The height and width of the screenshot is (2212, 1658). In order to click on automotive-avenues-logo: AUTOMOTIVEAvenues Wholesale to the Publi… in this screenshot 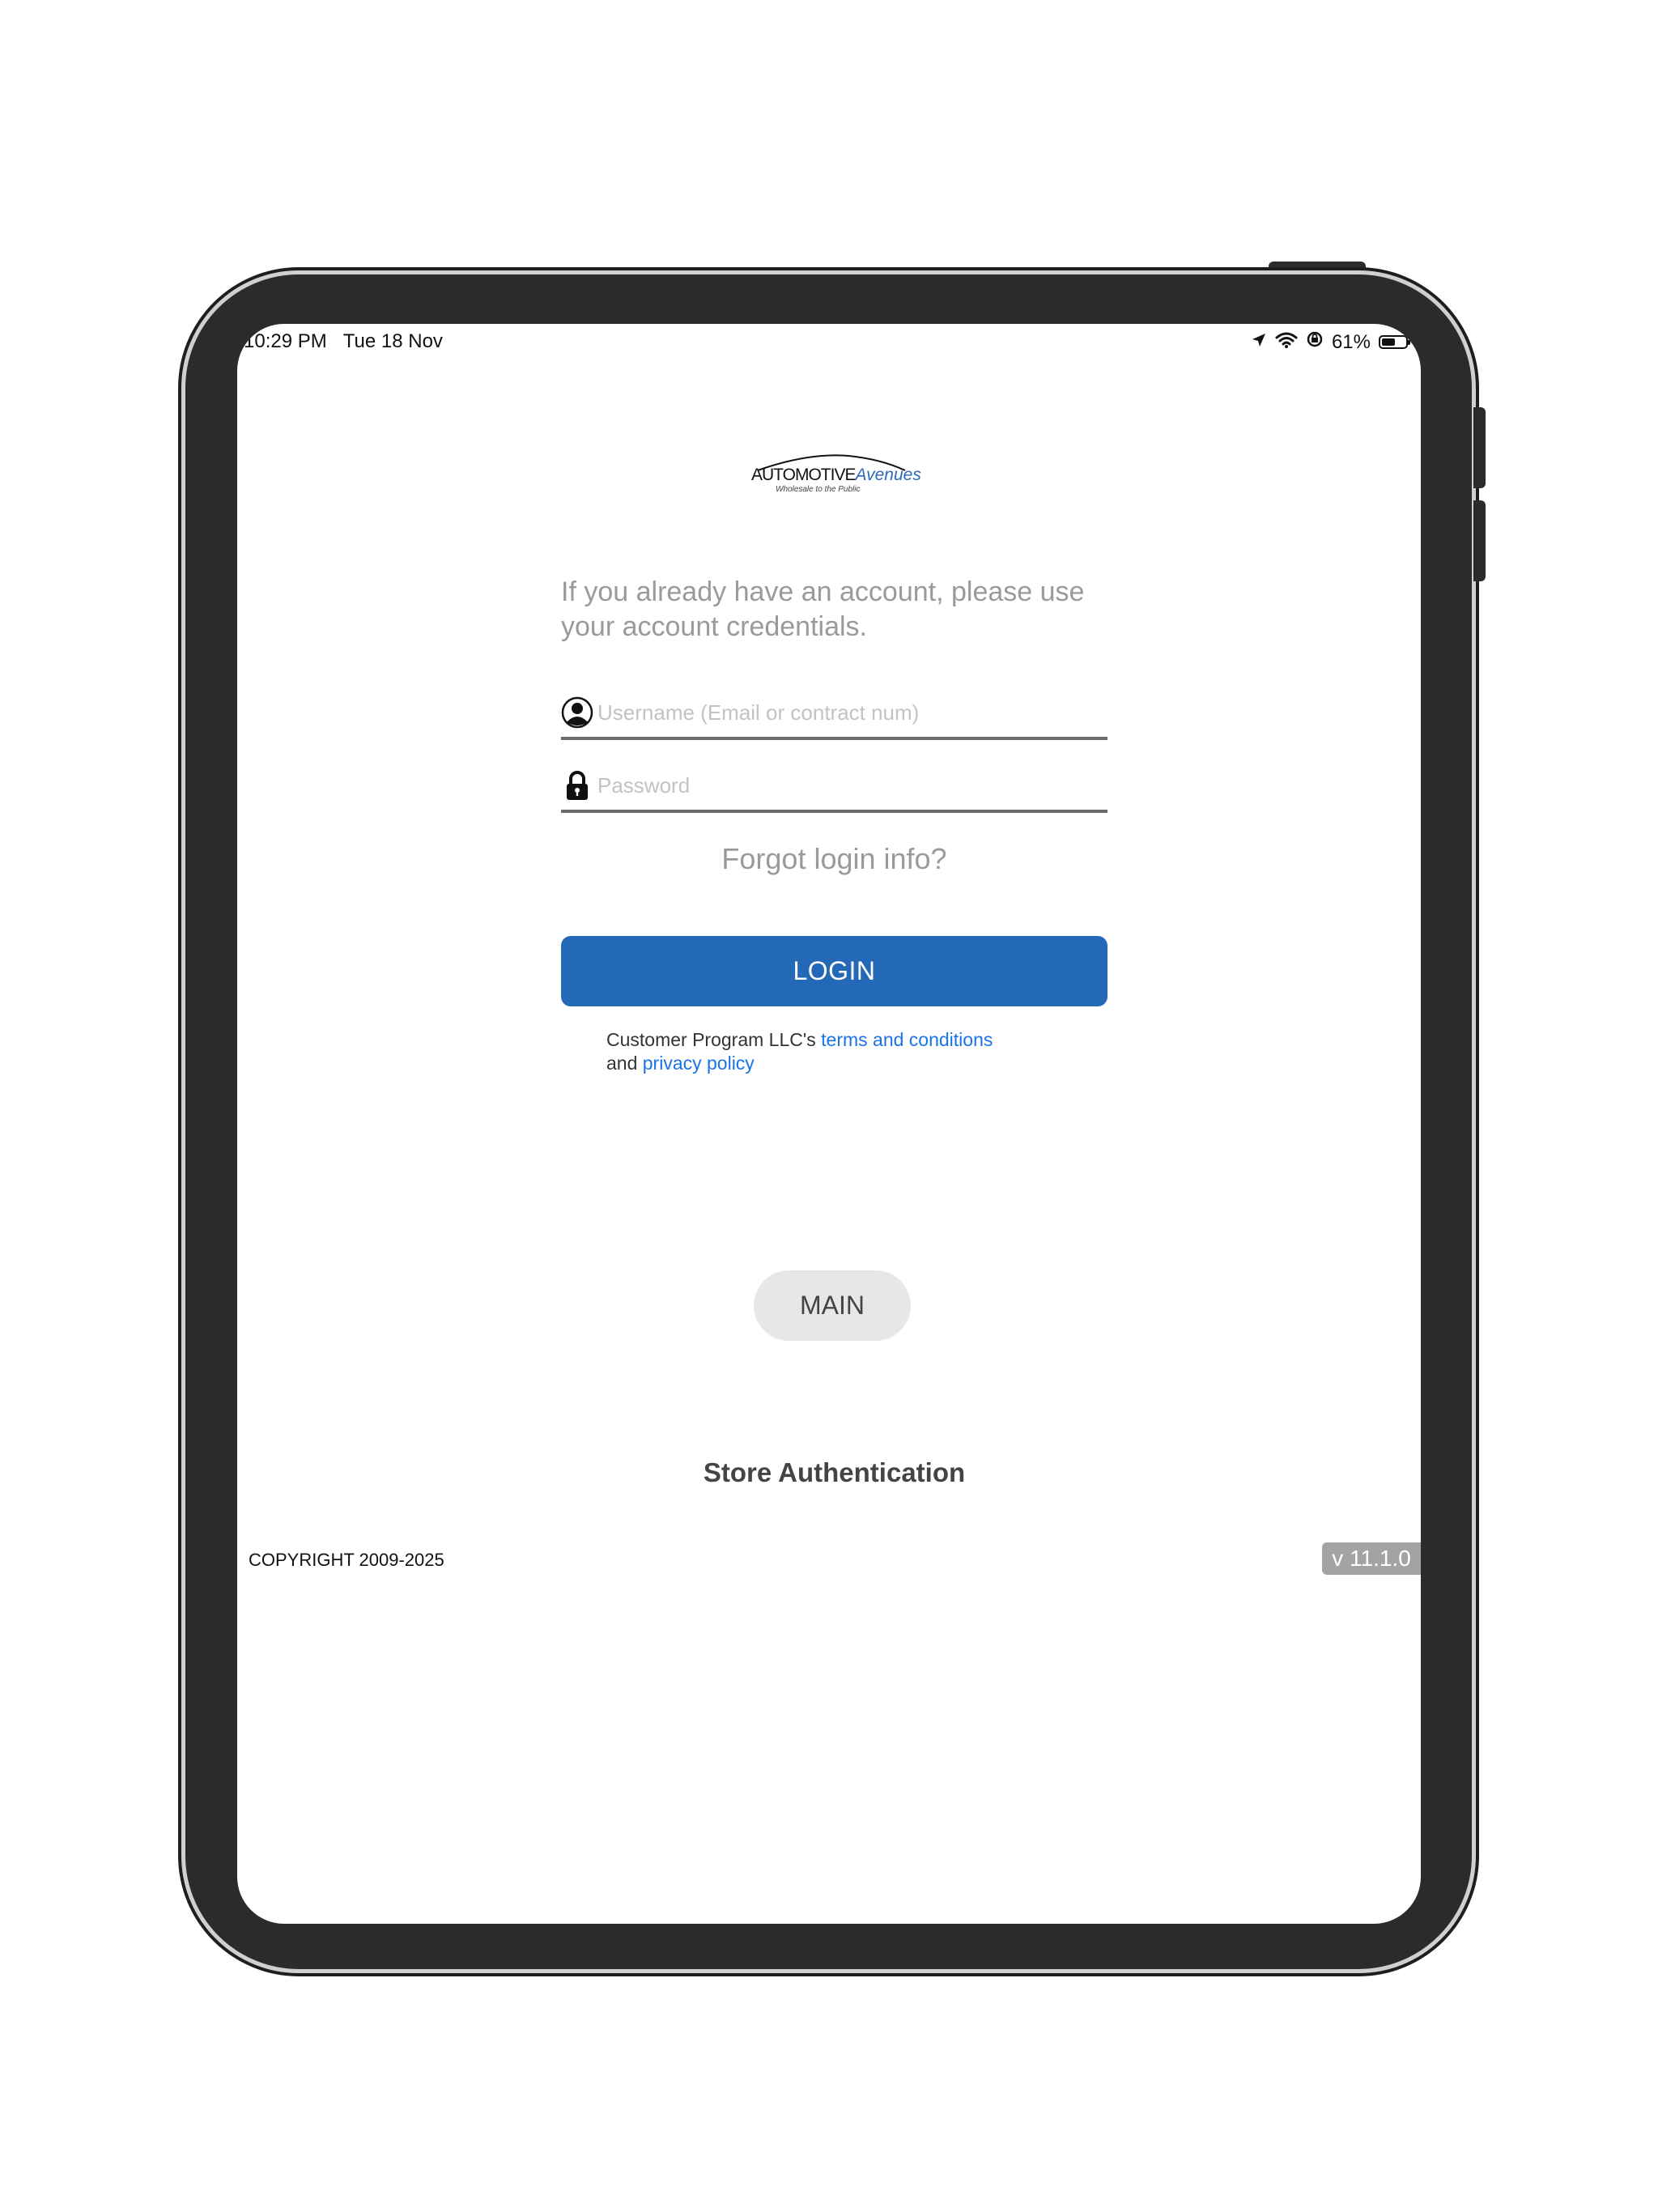, I will do `click(836, 474)`.